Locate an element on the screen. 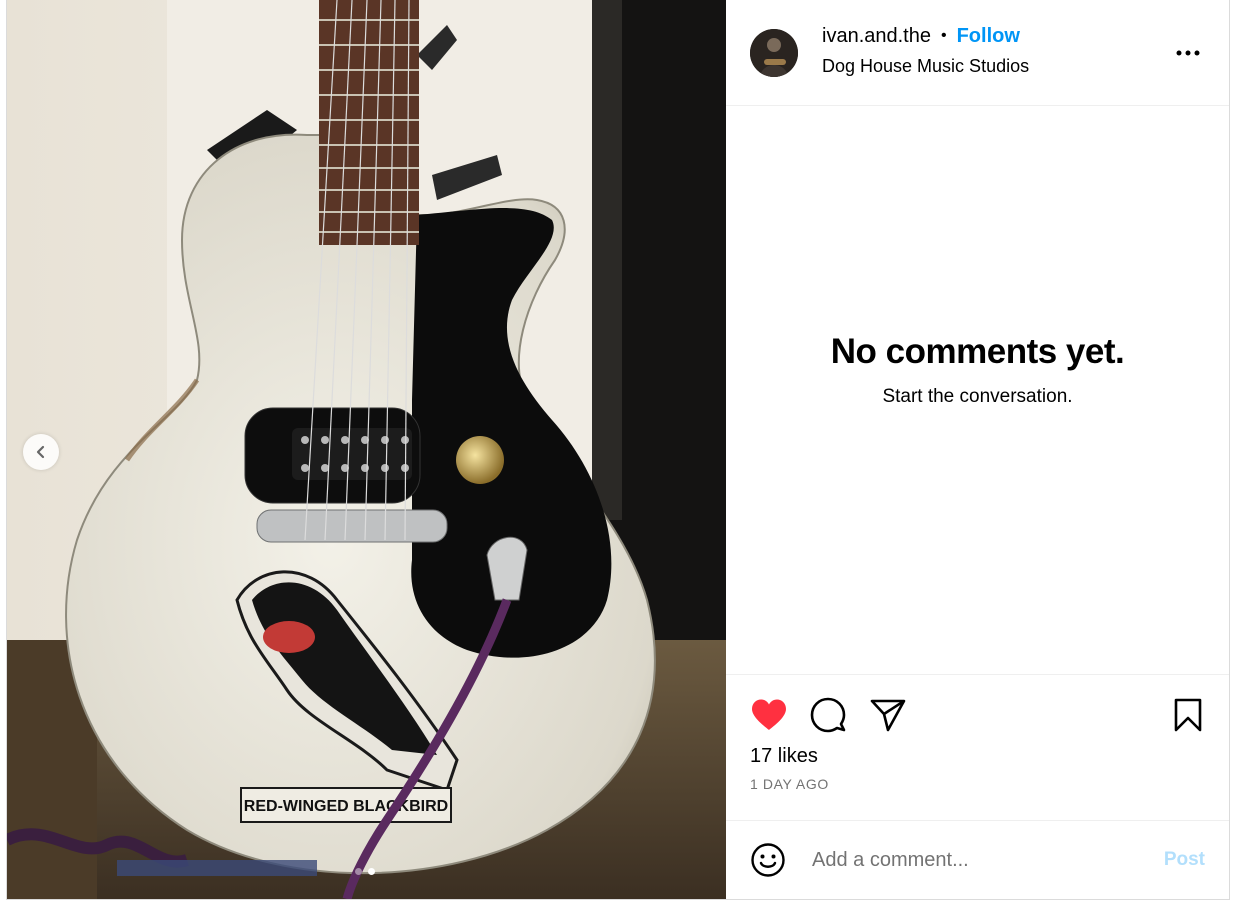 The height and width of the screenshot is (906, 1236). carousel-dot is located at coordinates (358, 871).